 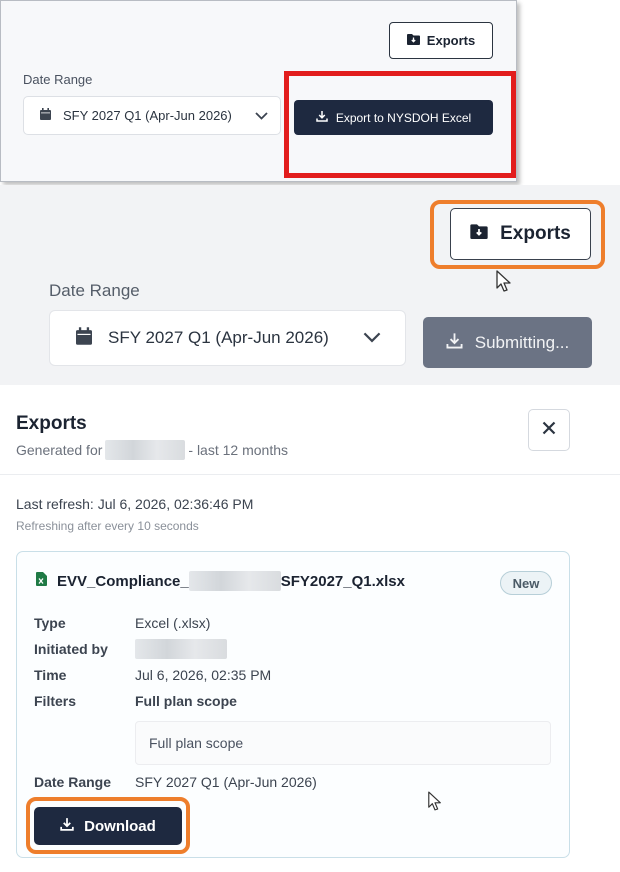 What do you see at coordinates (135, 504) in the screenshot?
I see `last-refresh: Last refresh: Jul 6, 2026, 02:36:46 PM` at bounding box center [135, 504].